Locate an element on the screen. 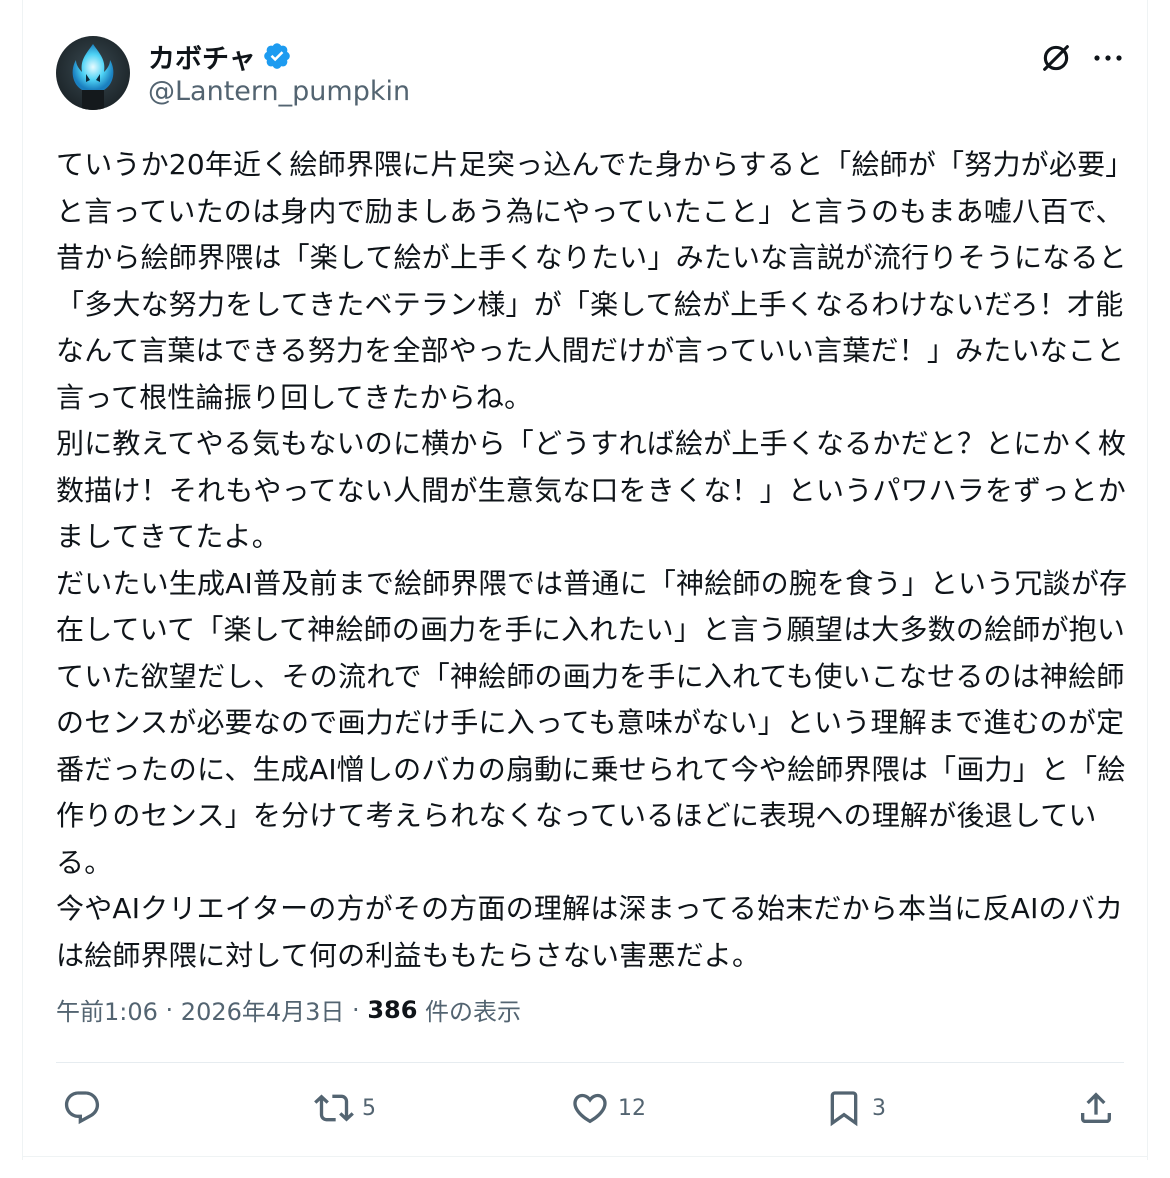 Image resolution: width=1170 pixels, height=1178 pixels. reply-icon is located at coordinates (82, 1108).